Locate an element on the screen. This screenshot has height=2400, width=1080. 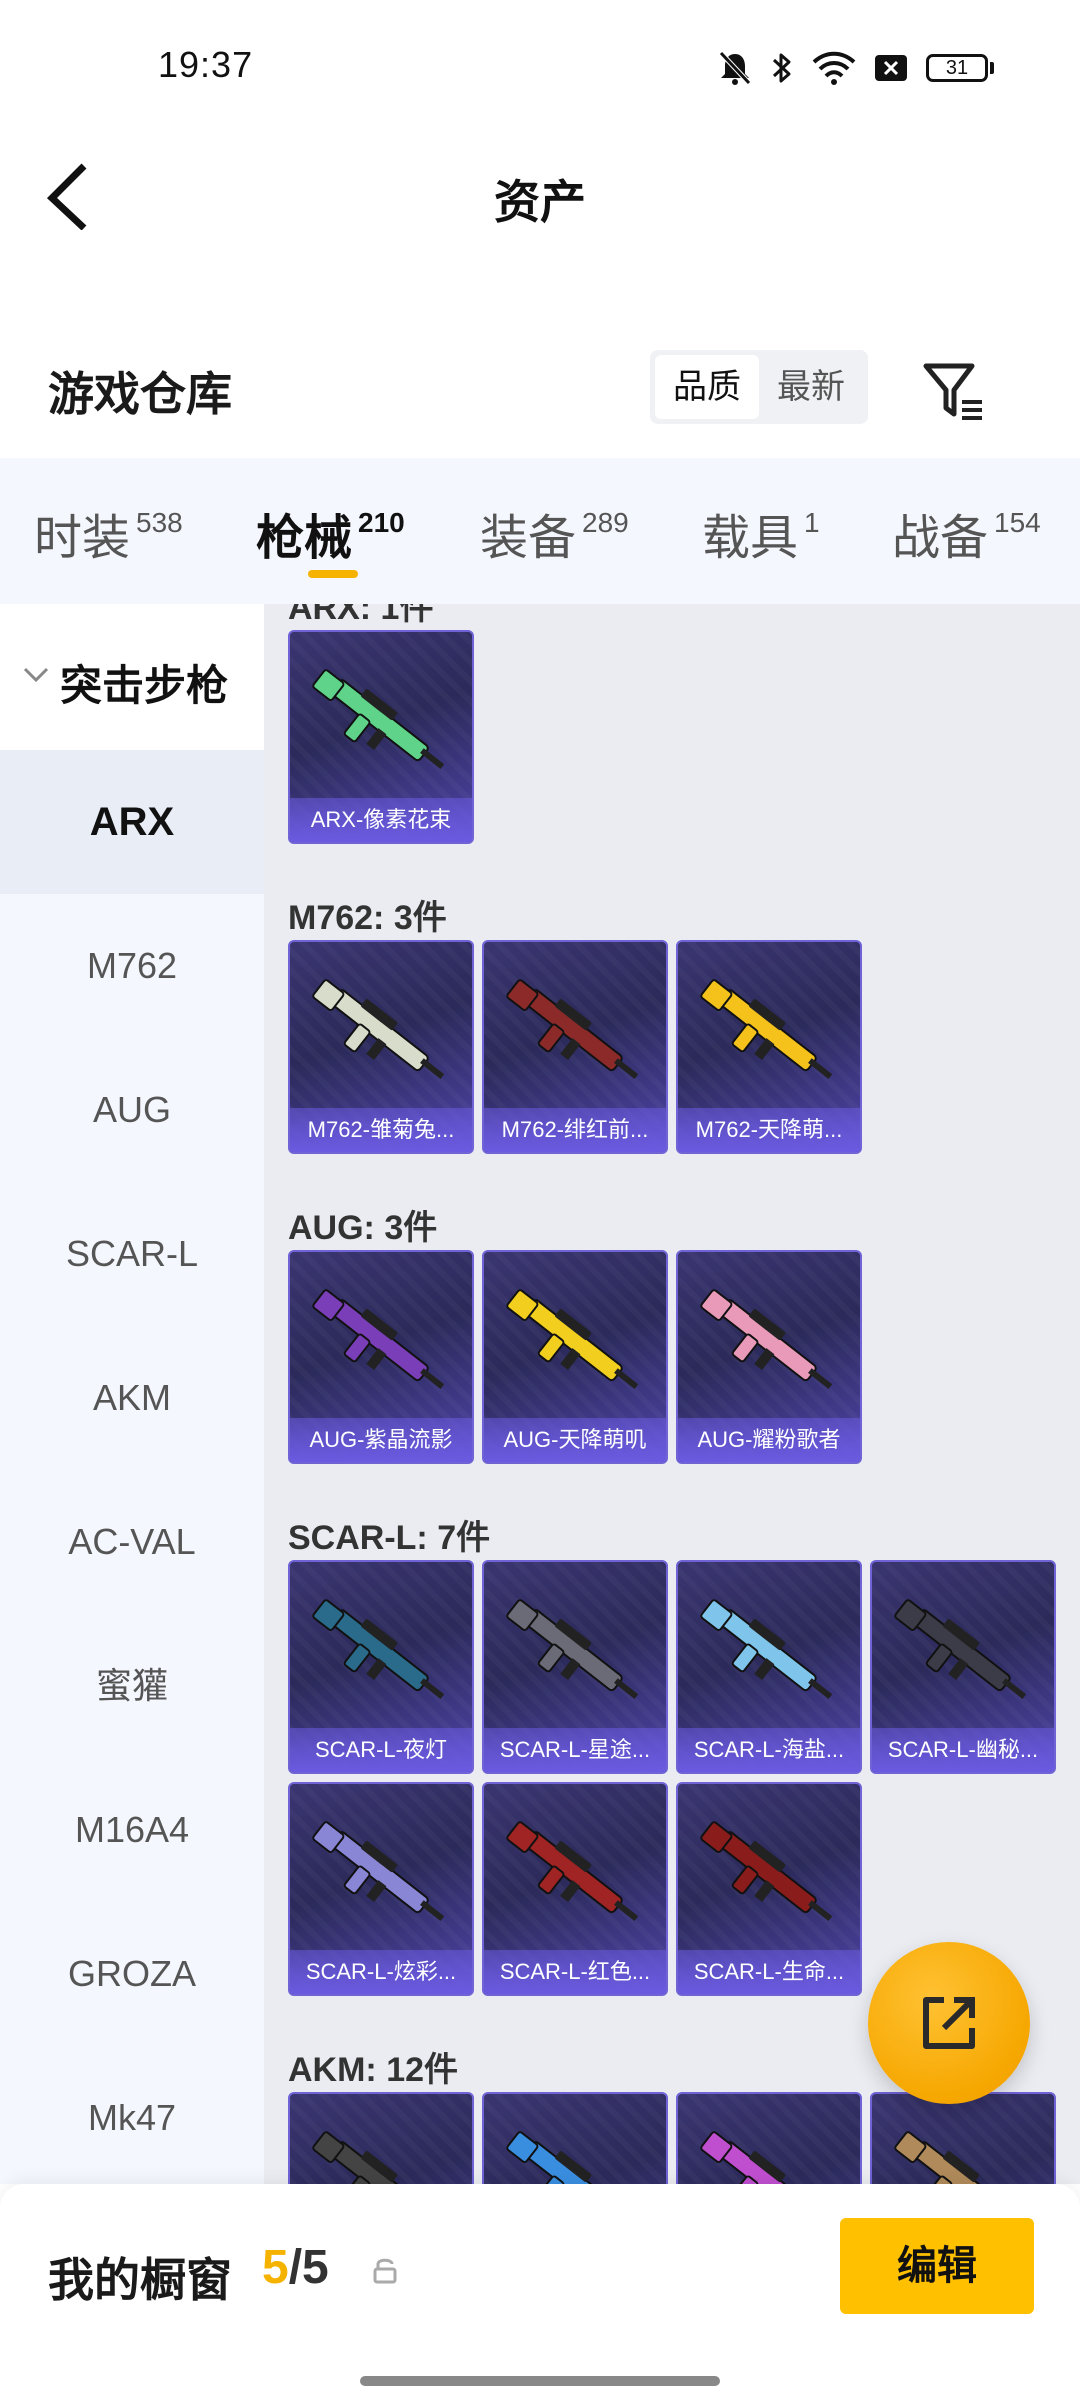
weapon-skin-card: ARX-像素花束 is located at coordinates (381, 737).